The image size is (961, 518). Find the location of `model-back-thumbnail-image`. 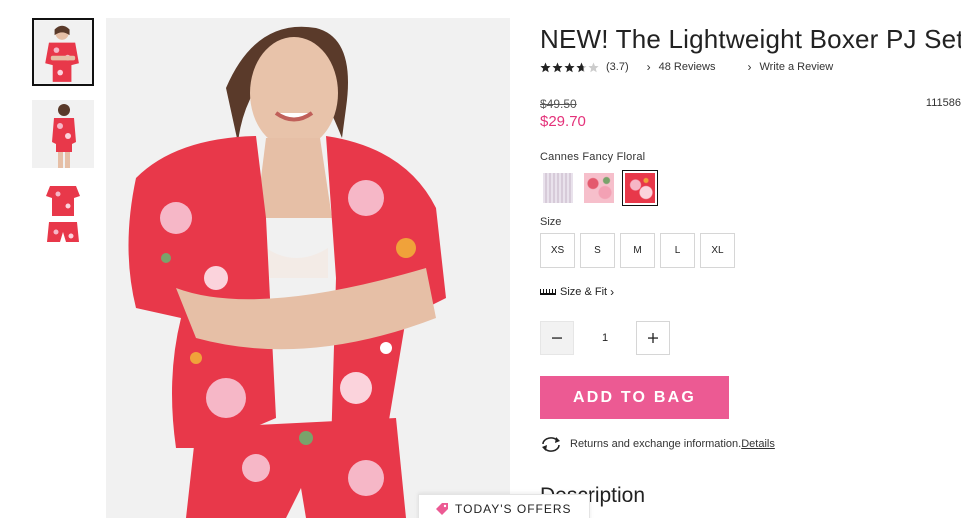

model-back-thumbnail-image is located at coordinates (63, 134).